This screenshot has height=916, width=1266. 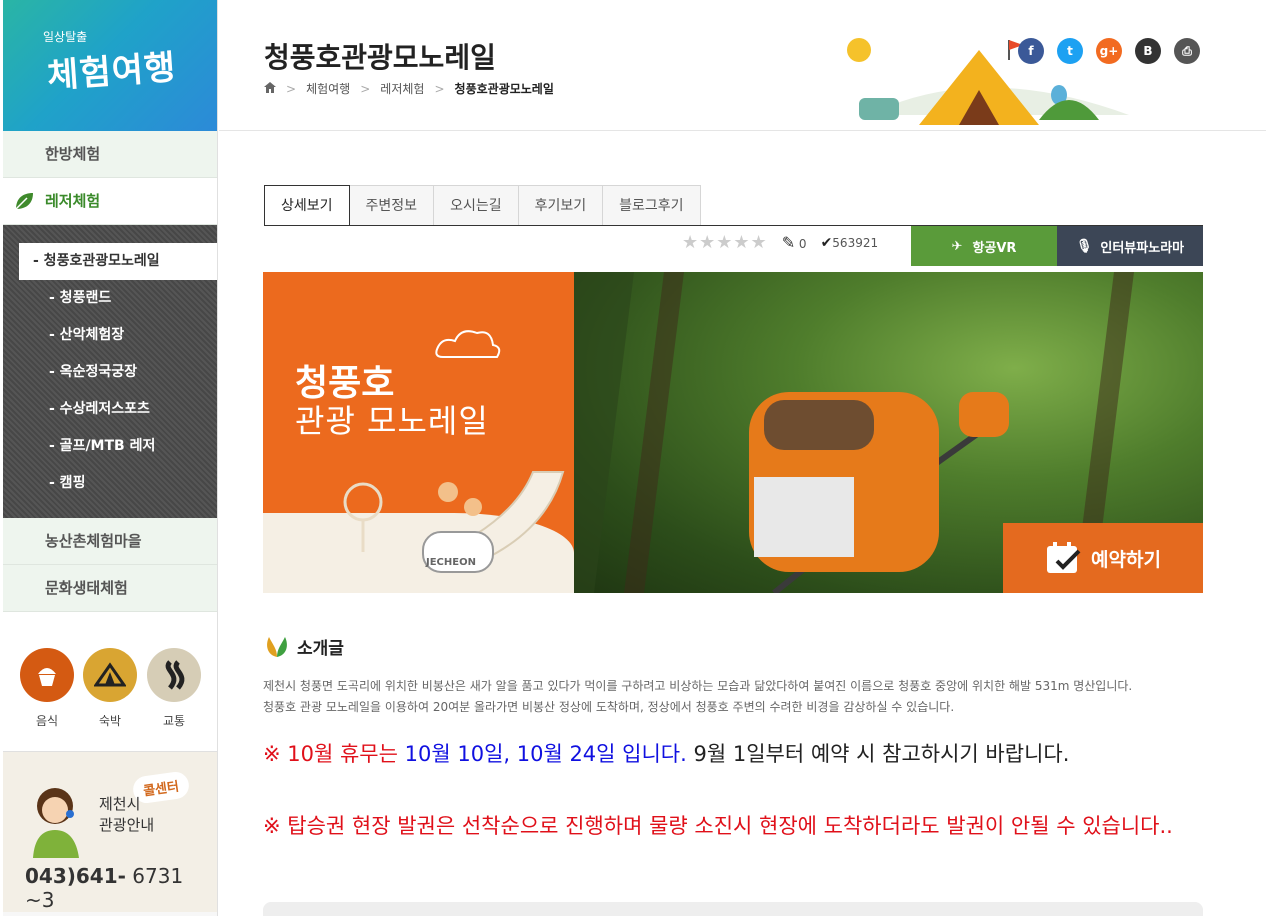 What do you see at coordinates (47, 675) in the screenshot?
I see `cupcake-icon` at bounding box center [47, 675].